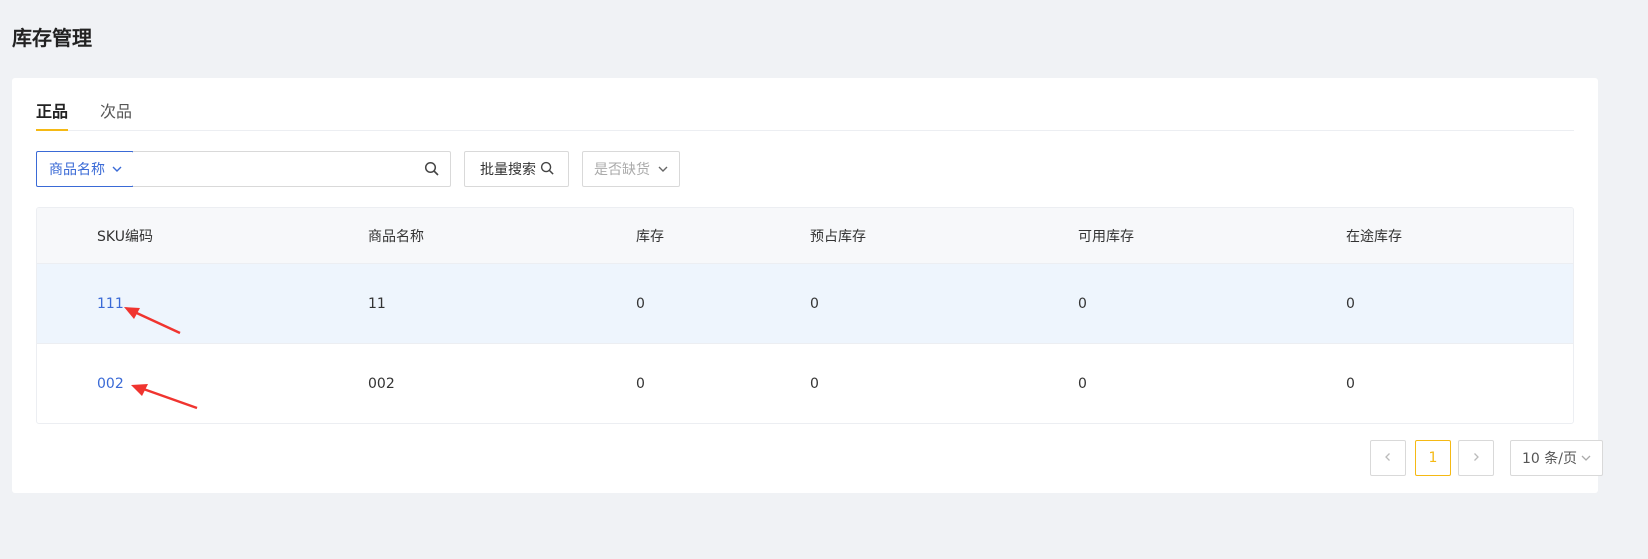 This screenshot has height=559, width=1648. I want to click on column-header: SKU编码, so click(125, 236).